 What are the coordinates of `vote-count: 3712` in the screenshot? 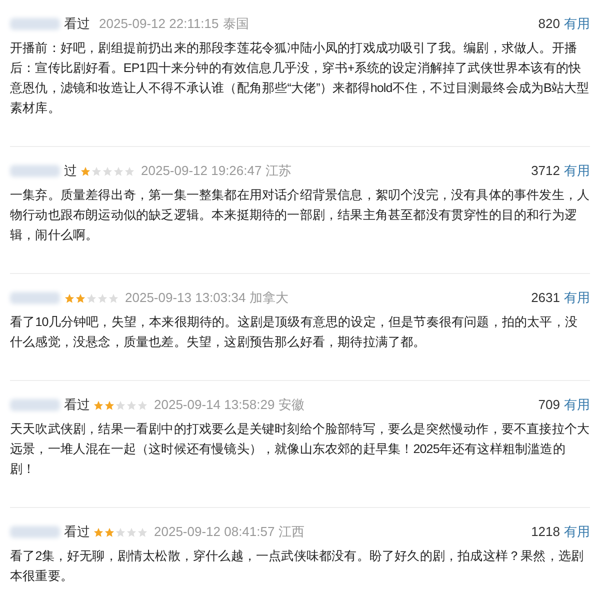 It's located at (545, 171).